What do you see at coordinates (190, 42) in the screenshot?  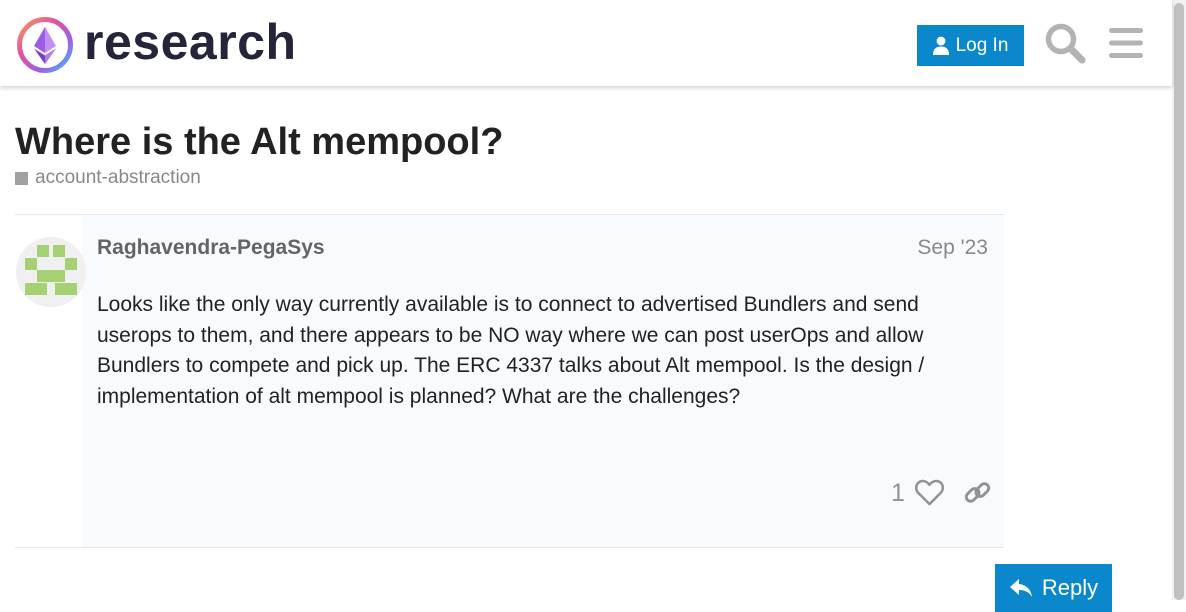 I see `site-logo-text: research` at bounding box center [190, 42].